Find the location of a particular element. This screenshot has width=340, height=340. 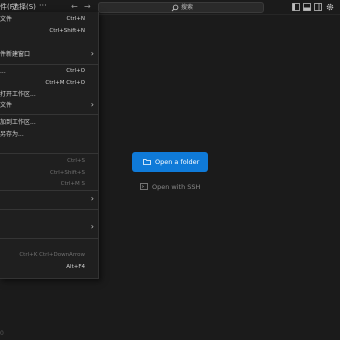

back-arrow-icon: ← is located at coordinates (74, 7).